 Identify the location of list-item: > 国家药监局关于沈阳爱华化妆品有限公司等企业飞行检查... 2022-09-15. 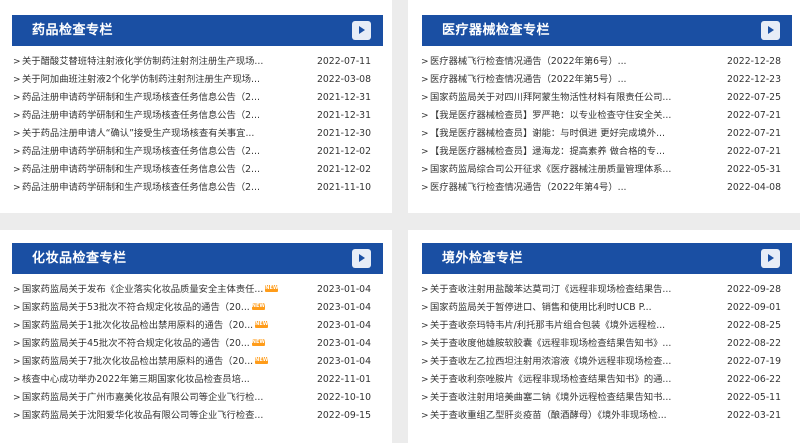
(199, 416).